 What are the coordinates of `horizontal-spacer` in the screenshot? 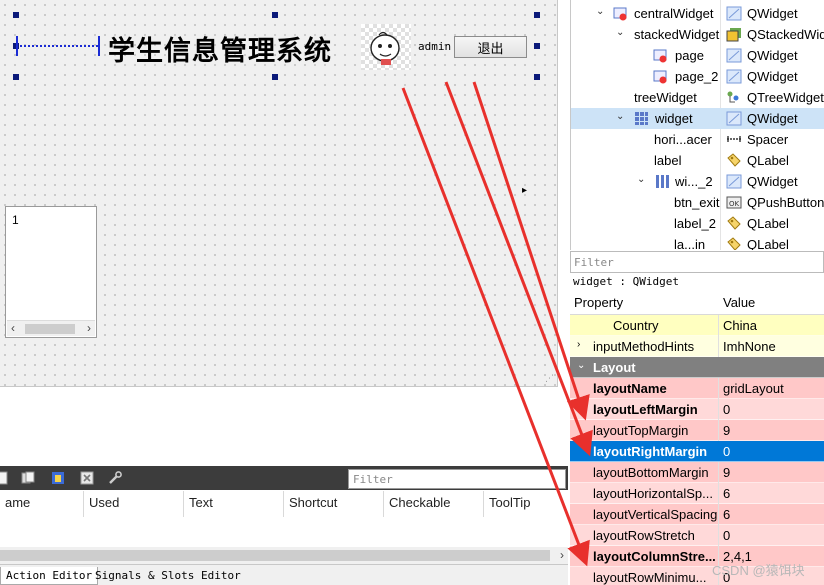 It's located at (58, 46).